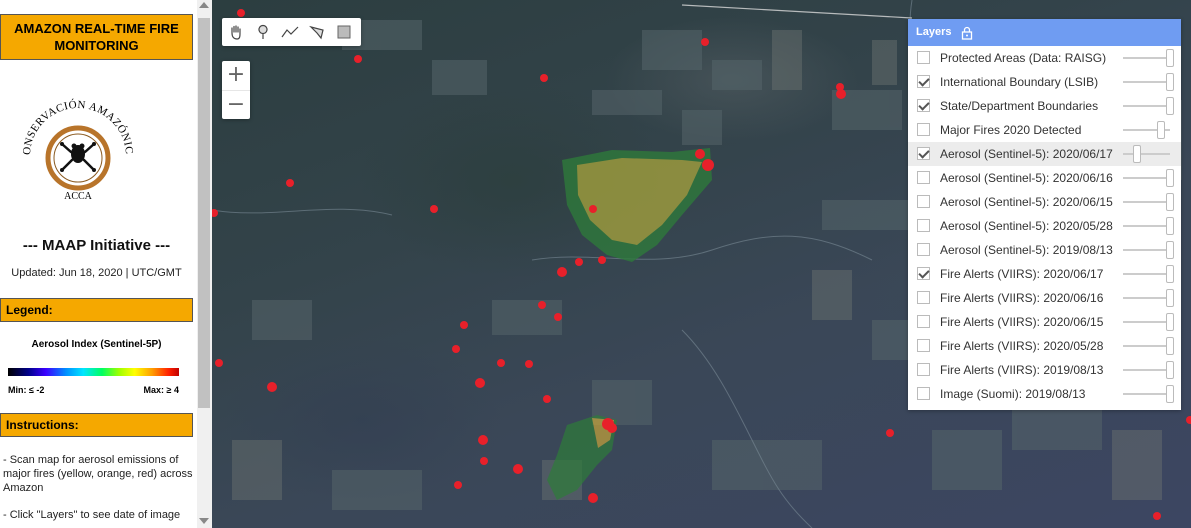 This screenshot has height=528, width=1191. What do you see at coordinates (78, 196) in the screenshot?
I see `svg-text: ACCA` at bounding box center [78, 196].